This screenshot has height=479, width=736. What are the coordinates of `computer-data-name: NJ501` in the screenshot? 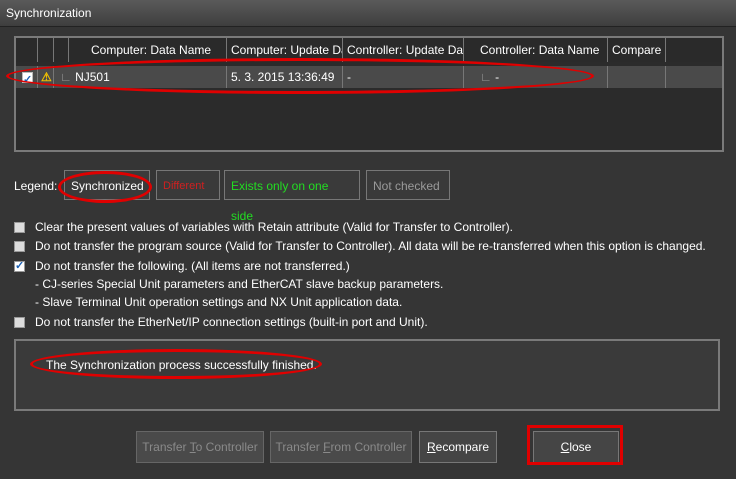 It's located at (92, 77).